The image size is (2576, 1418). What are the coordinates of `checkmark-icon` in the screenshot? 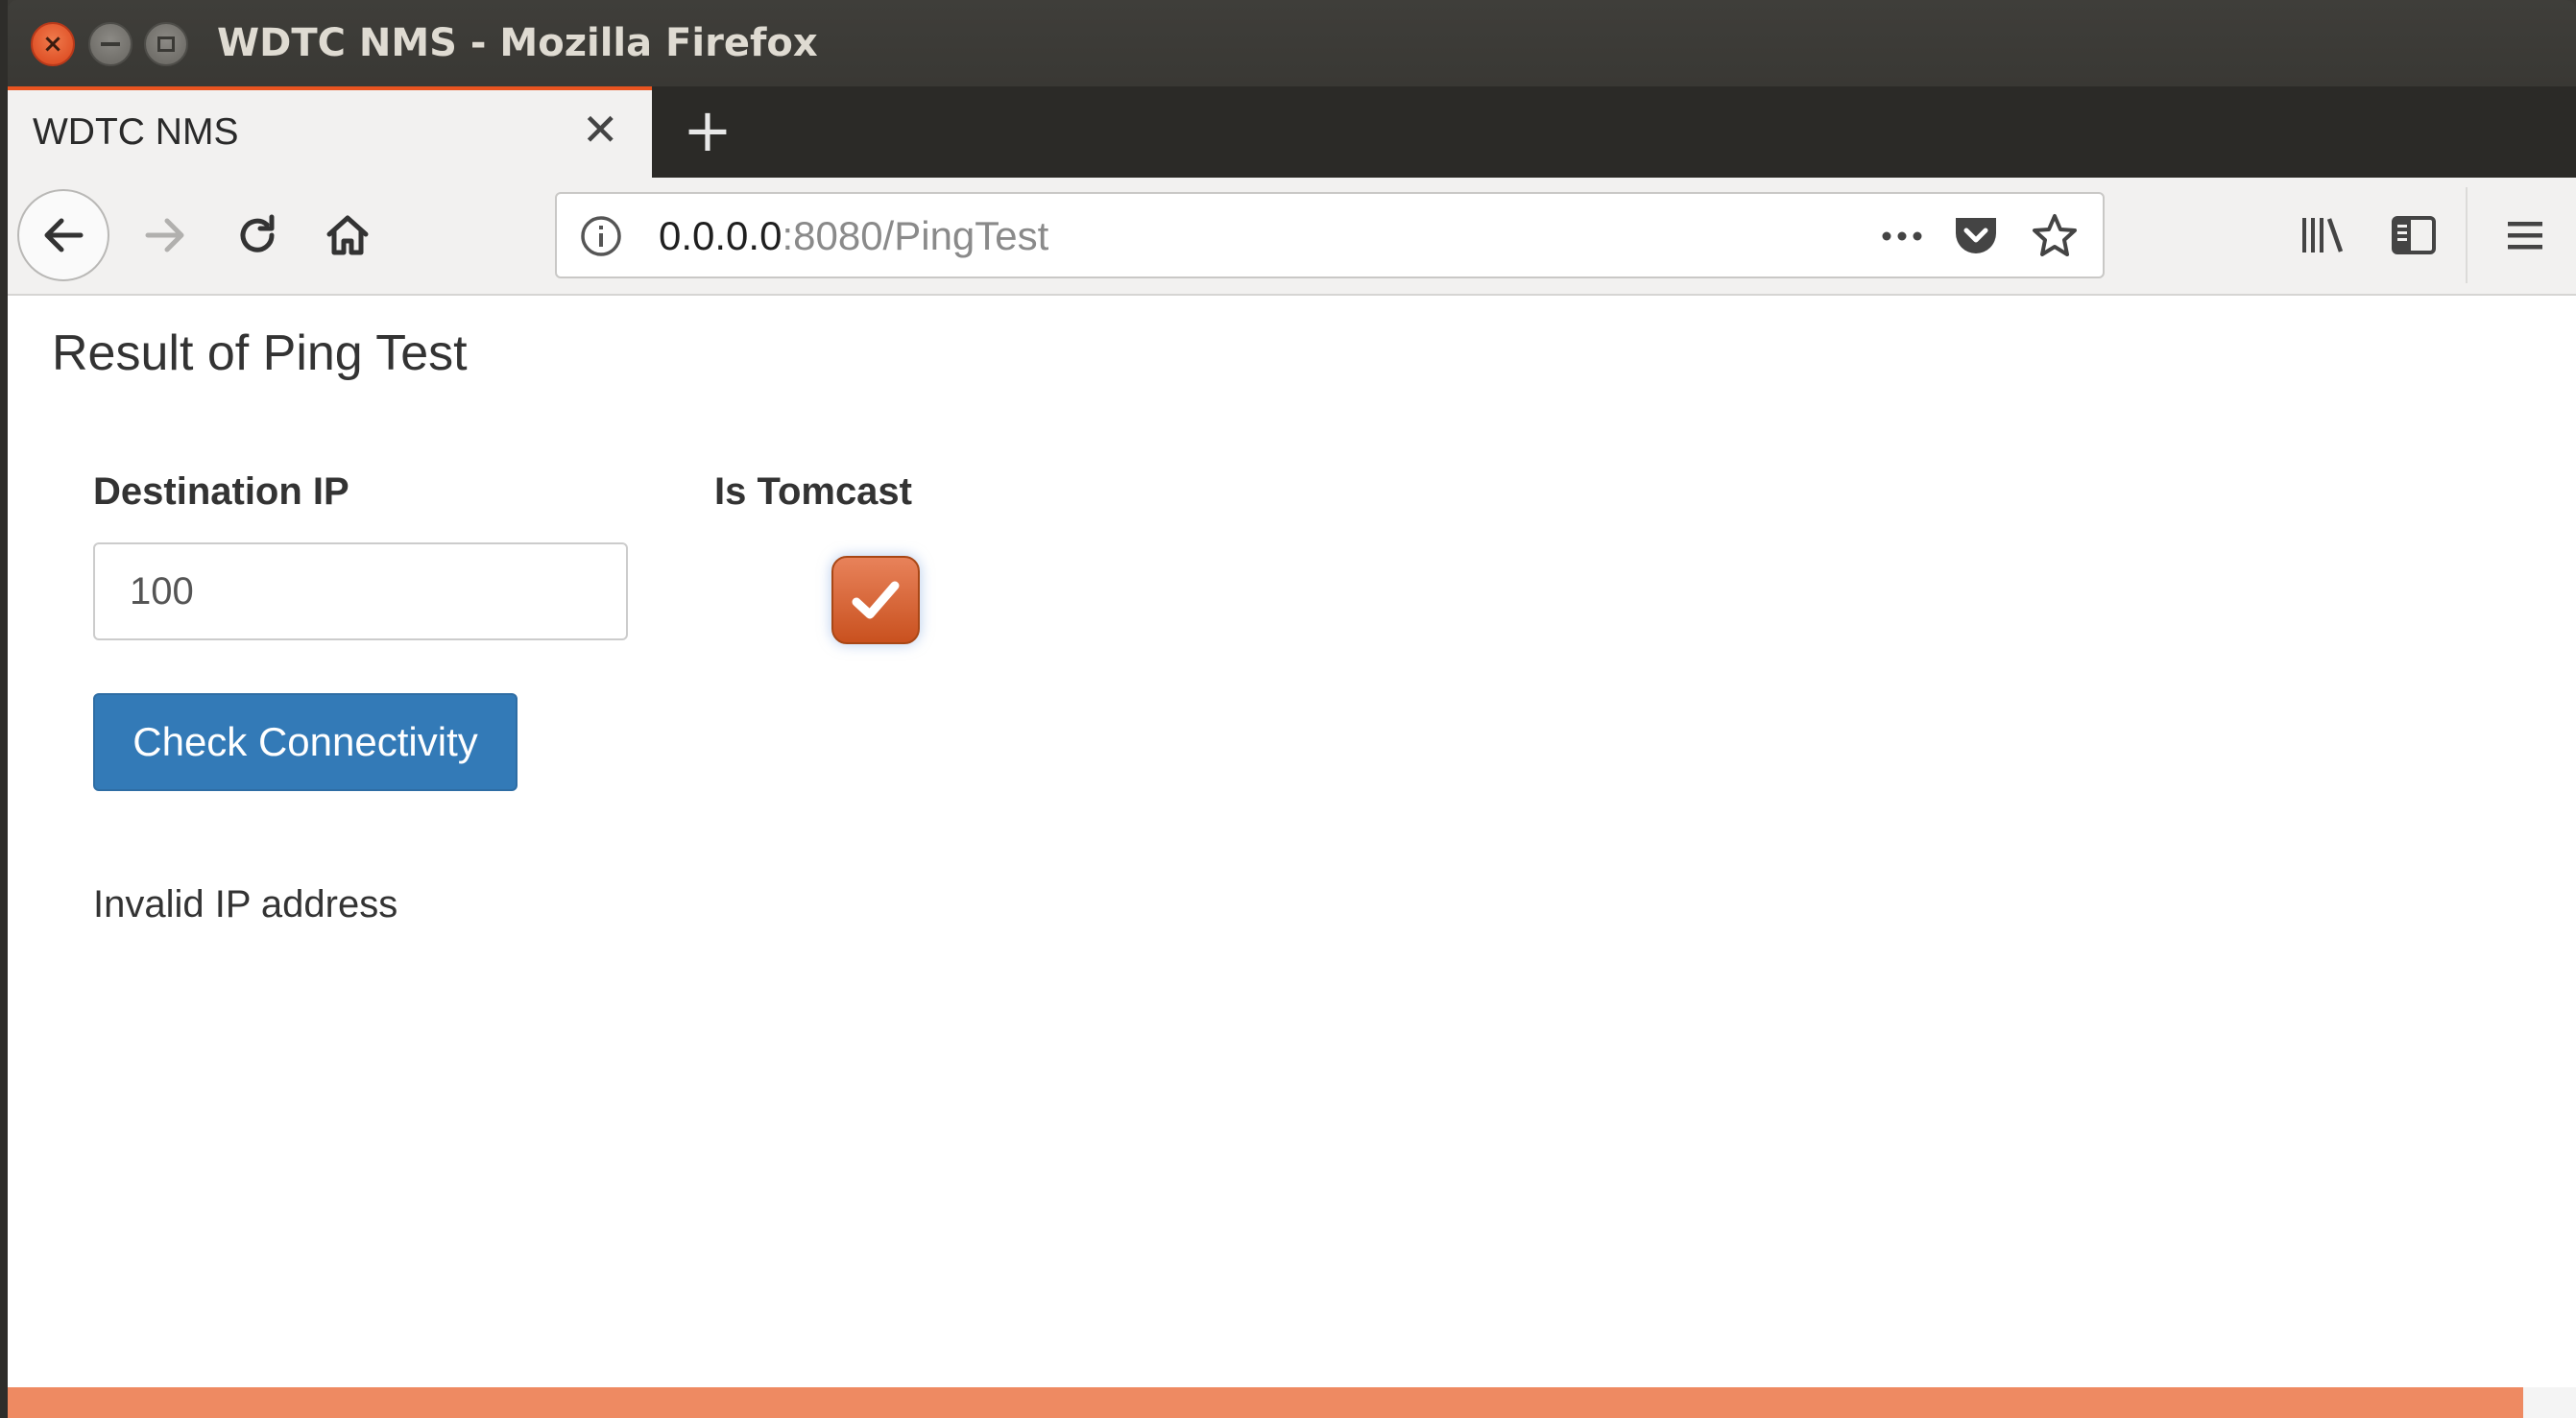 It's located at (876, 600).